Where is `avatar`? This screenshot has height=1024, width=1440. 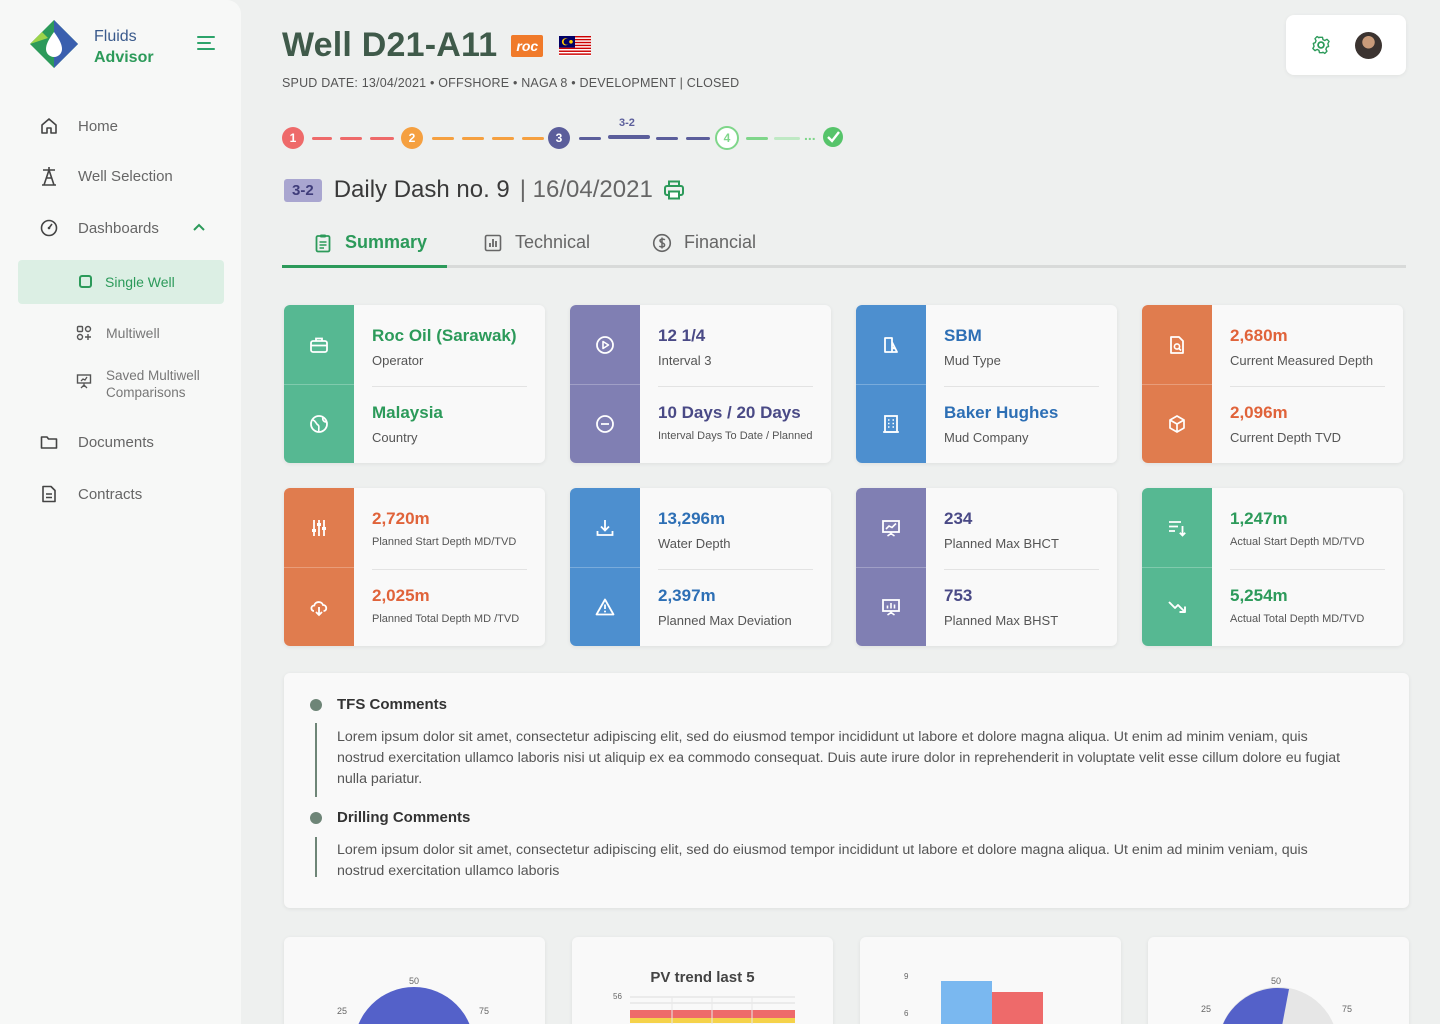 avatar is located at coordinates (1368, 45).